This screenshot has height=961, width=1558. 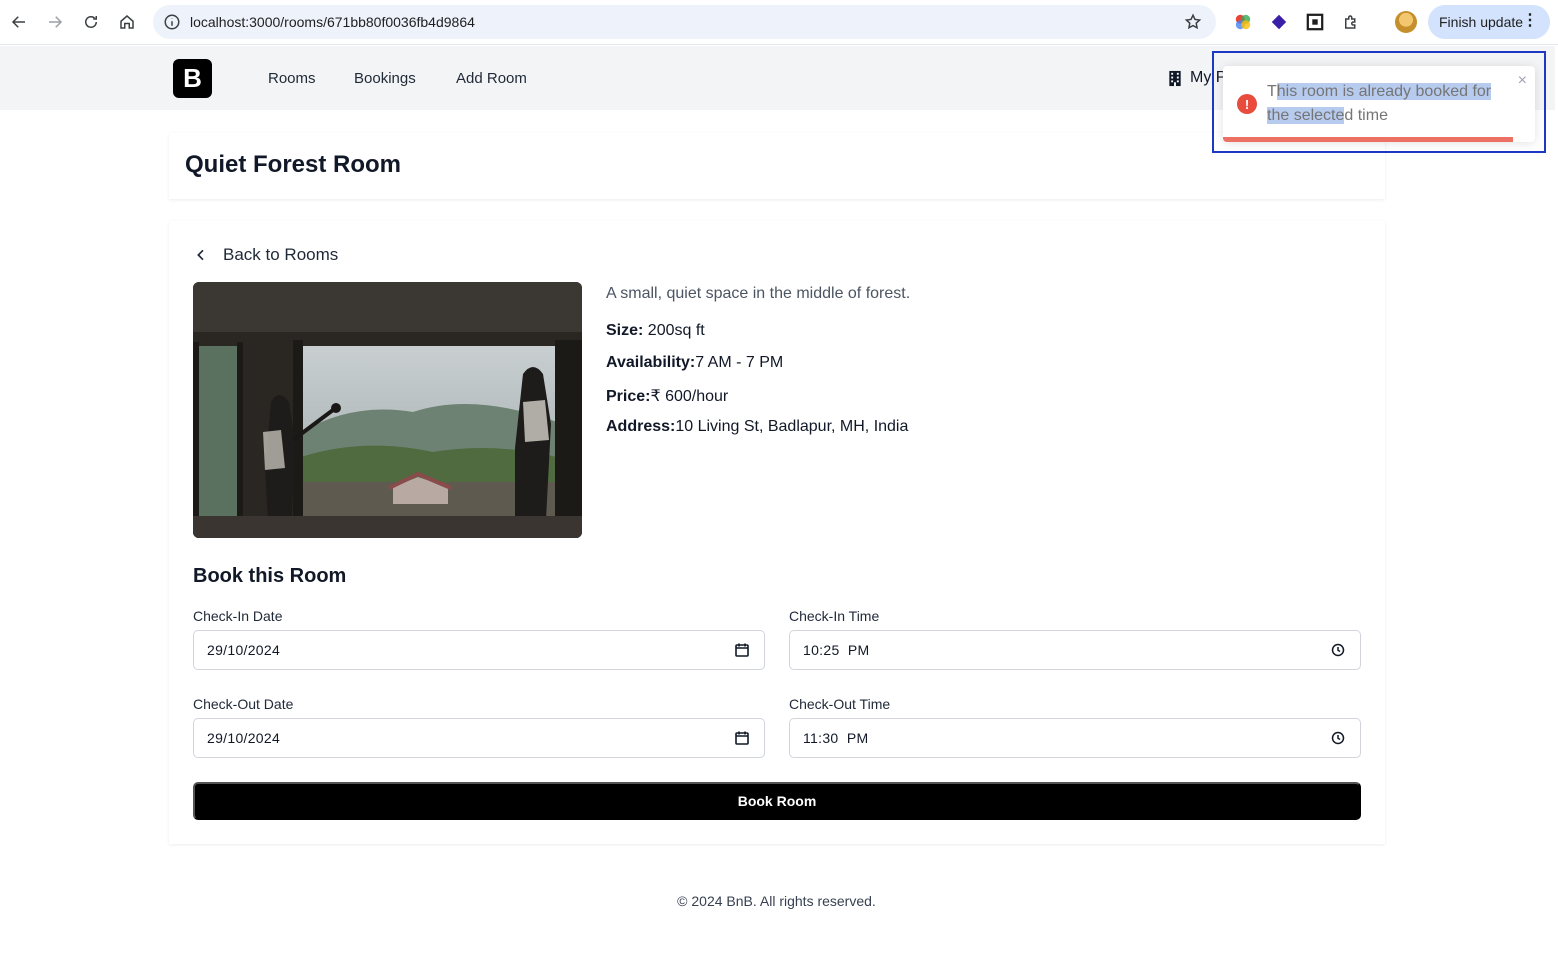 What do you see at coordinates (192, 78) in the screenshot?
I see `brand-logo: B` at bounding box center [192, 78].